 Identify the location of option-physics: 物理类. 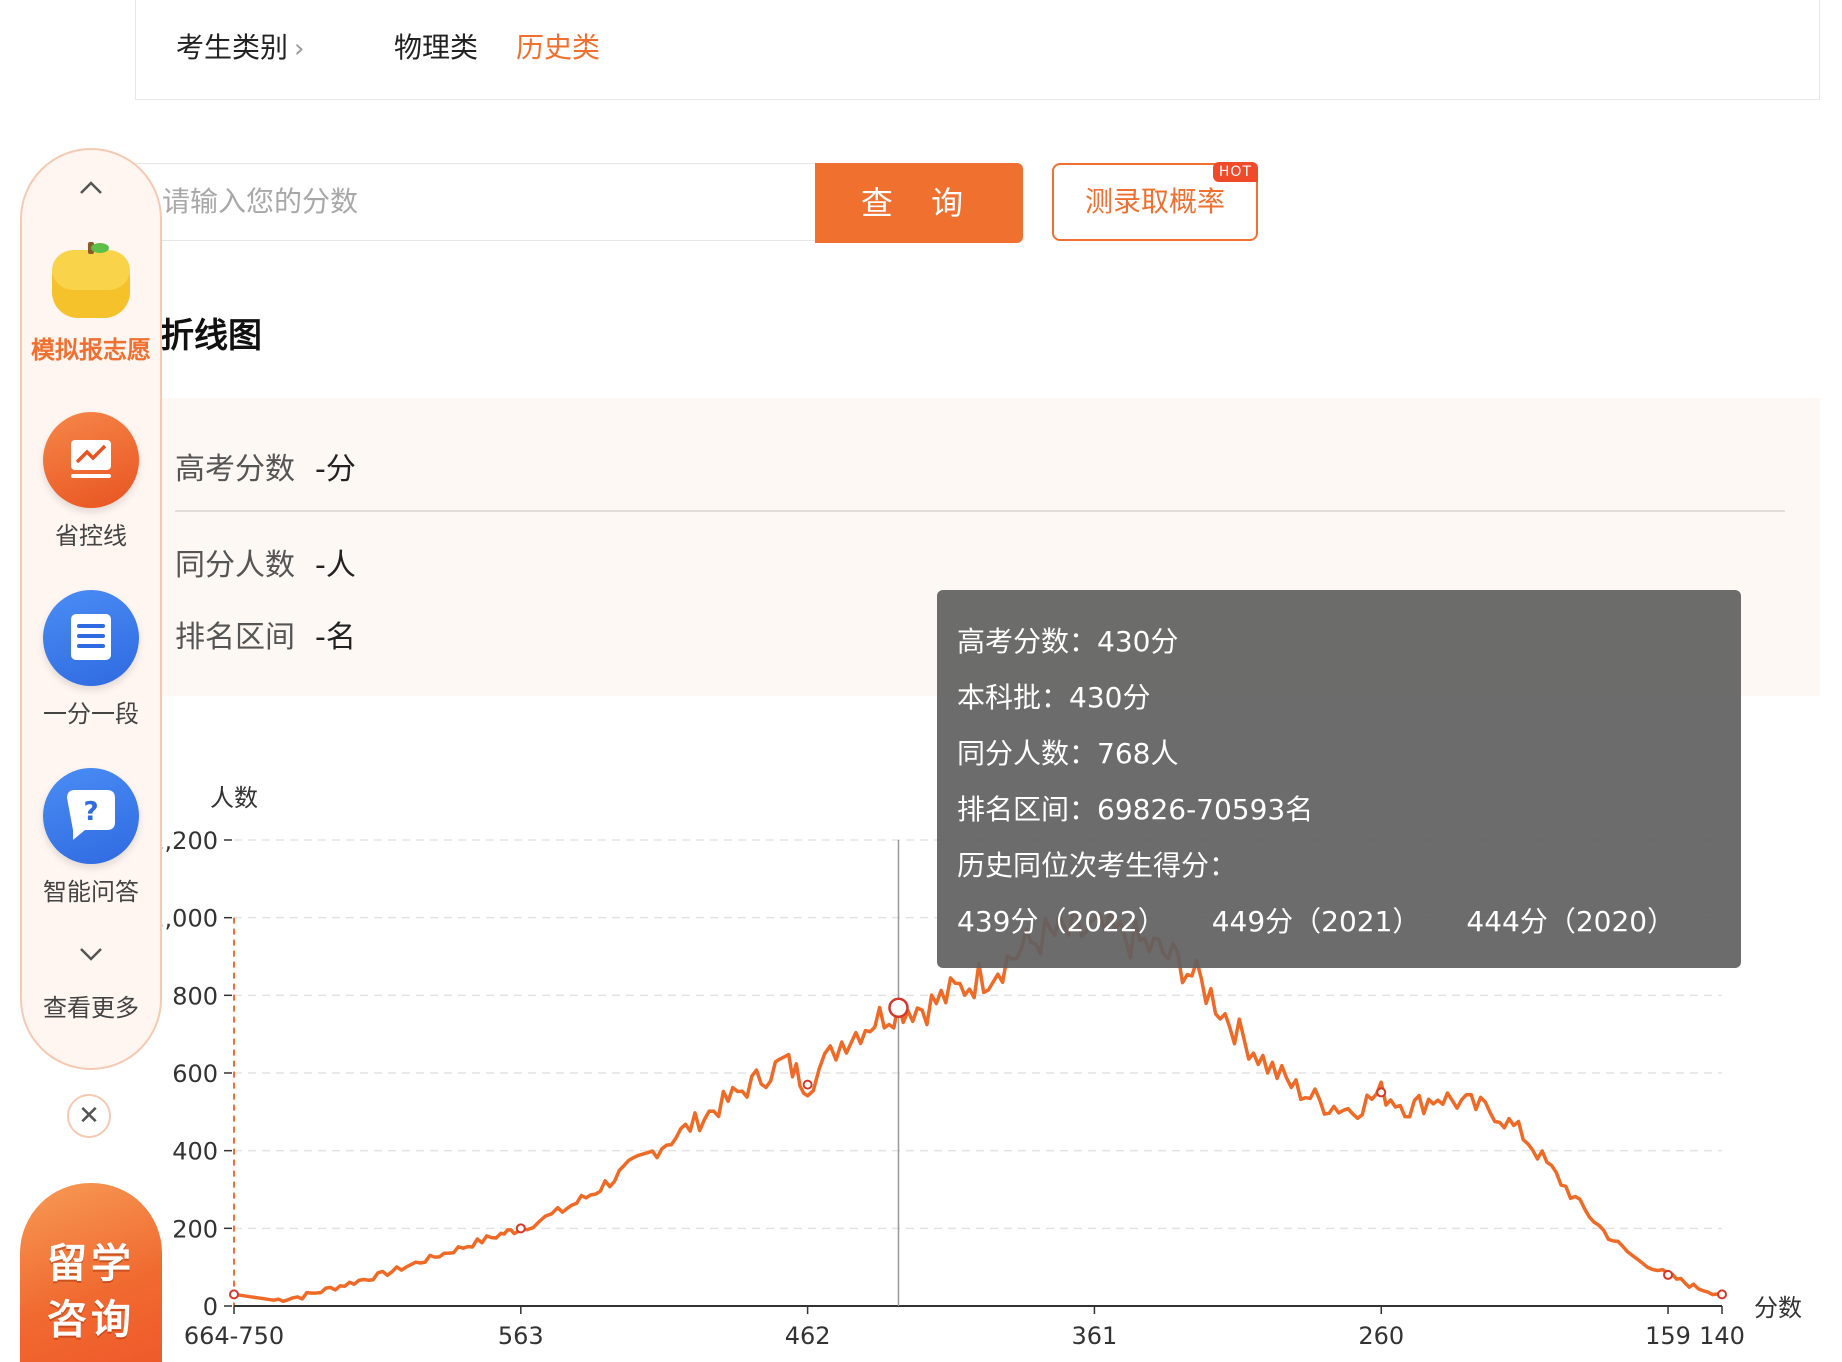
(436, 46).